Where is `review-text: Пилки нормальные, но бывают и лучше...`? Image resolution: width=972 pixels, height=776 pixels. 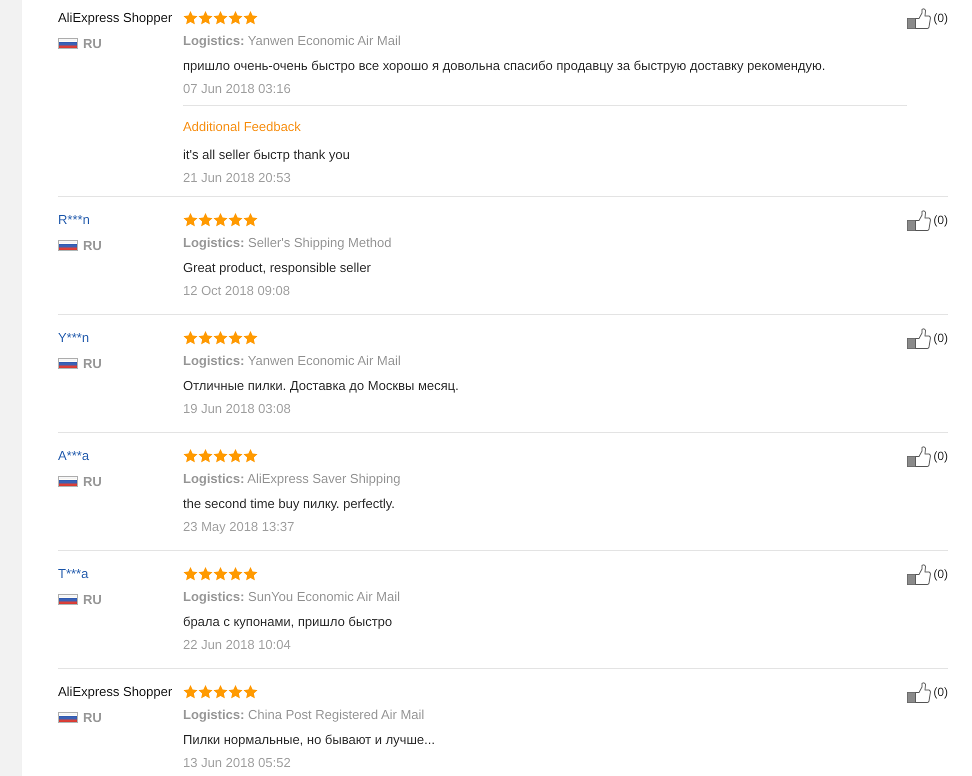 review-text: Пилки нормальные, но бывают и лучше... is located at coordinates (309, 740).